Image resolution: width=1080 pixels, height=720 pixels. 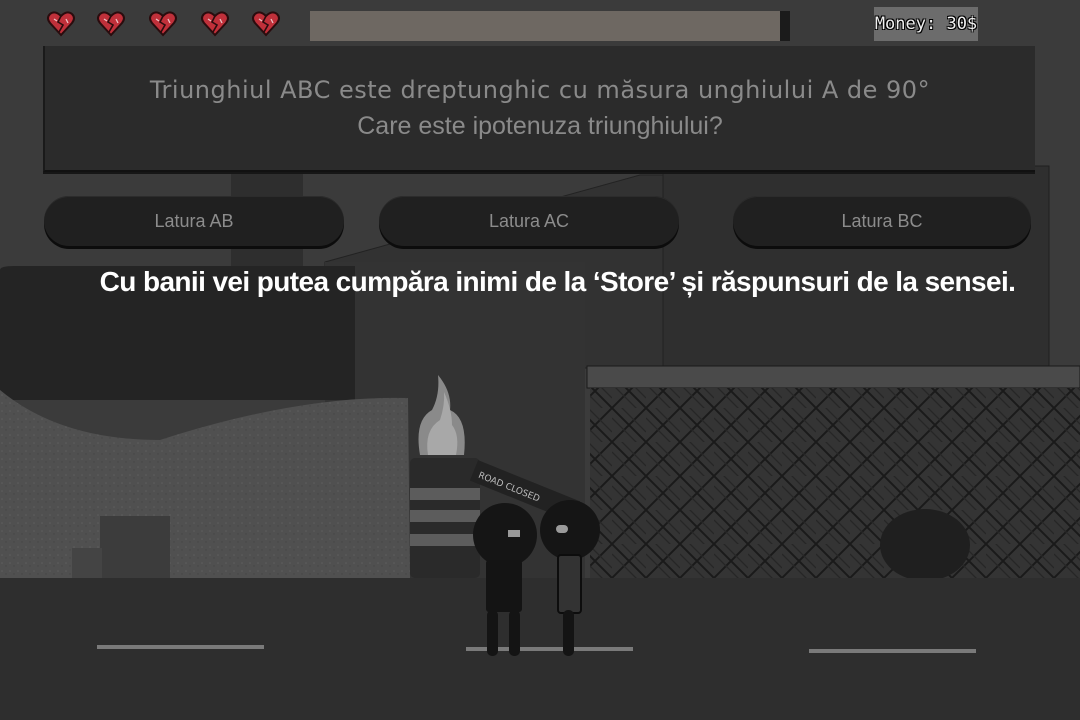 What do you see at coordinates (545, 26) in the screenshot?
I see `time-bar-fill` at bounding box center [545, 26].